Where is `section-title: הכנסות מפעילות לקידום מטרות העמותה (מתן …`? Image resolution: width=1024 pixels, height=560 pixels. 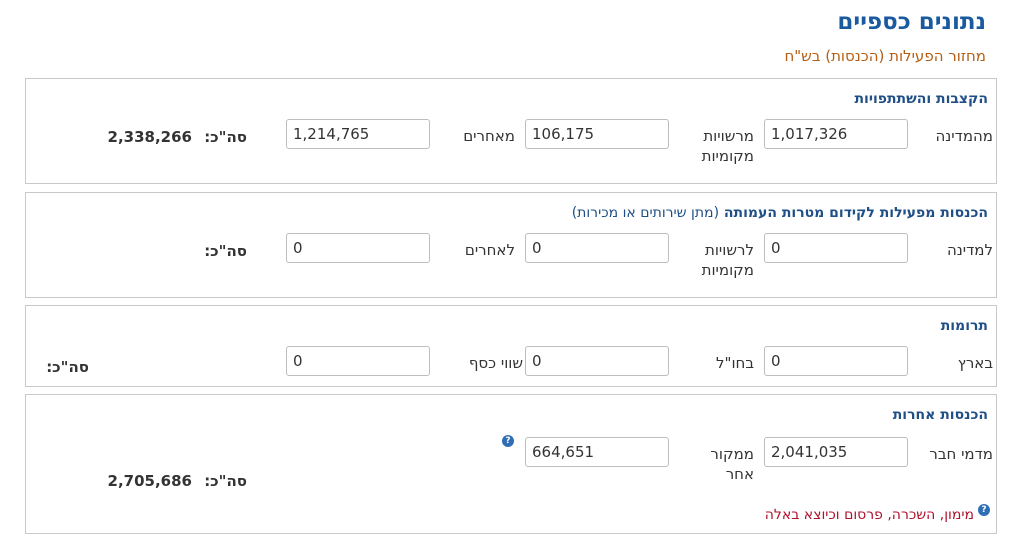
section-title: הכנסות מפעילות לקידום מטרות העמותה (מתן … is located at coordinates (780, 213).